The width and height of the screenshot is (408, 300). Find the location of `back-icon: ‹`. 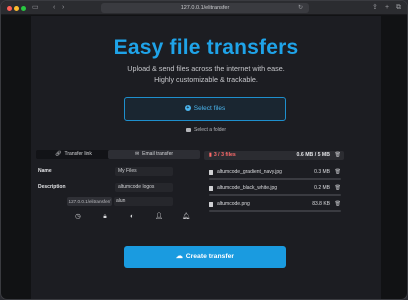

back-icon: ‹ is located at coordinates (54, 8).